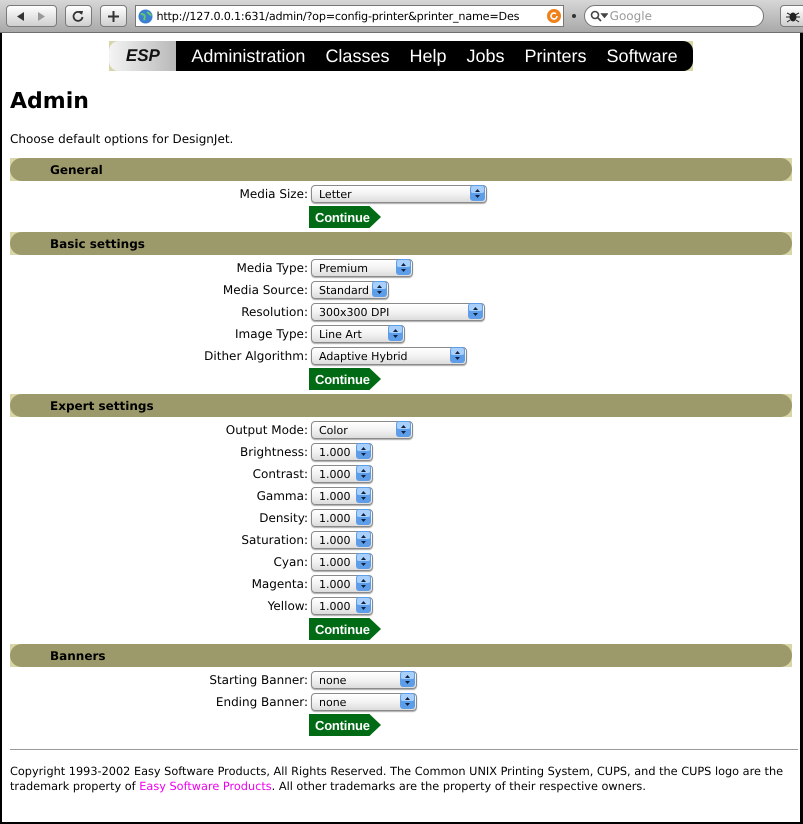 This screenshot has width=803, height=824. What do you see at coordinates (266, 430) in the screenshot?
I see `field-label: Output Mode:` at bounding box center [266, 430].